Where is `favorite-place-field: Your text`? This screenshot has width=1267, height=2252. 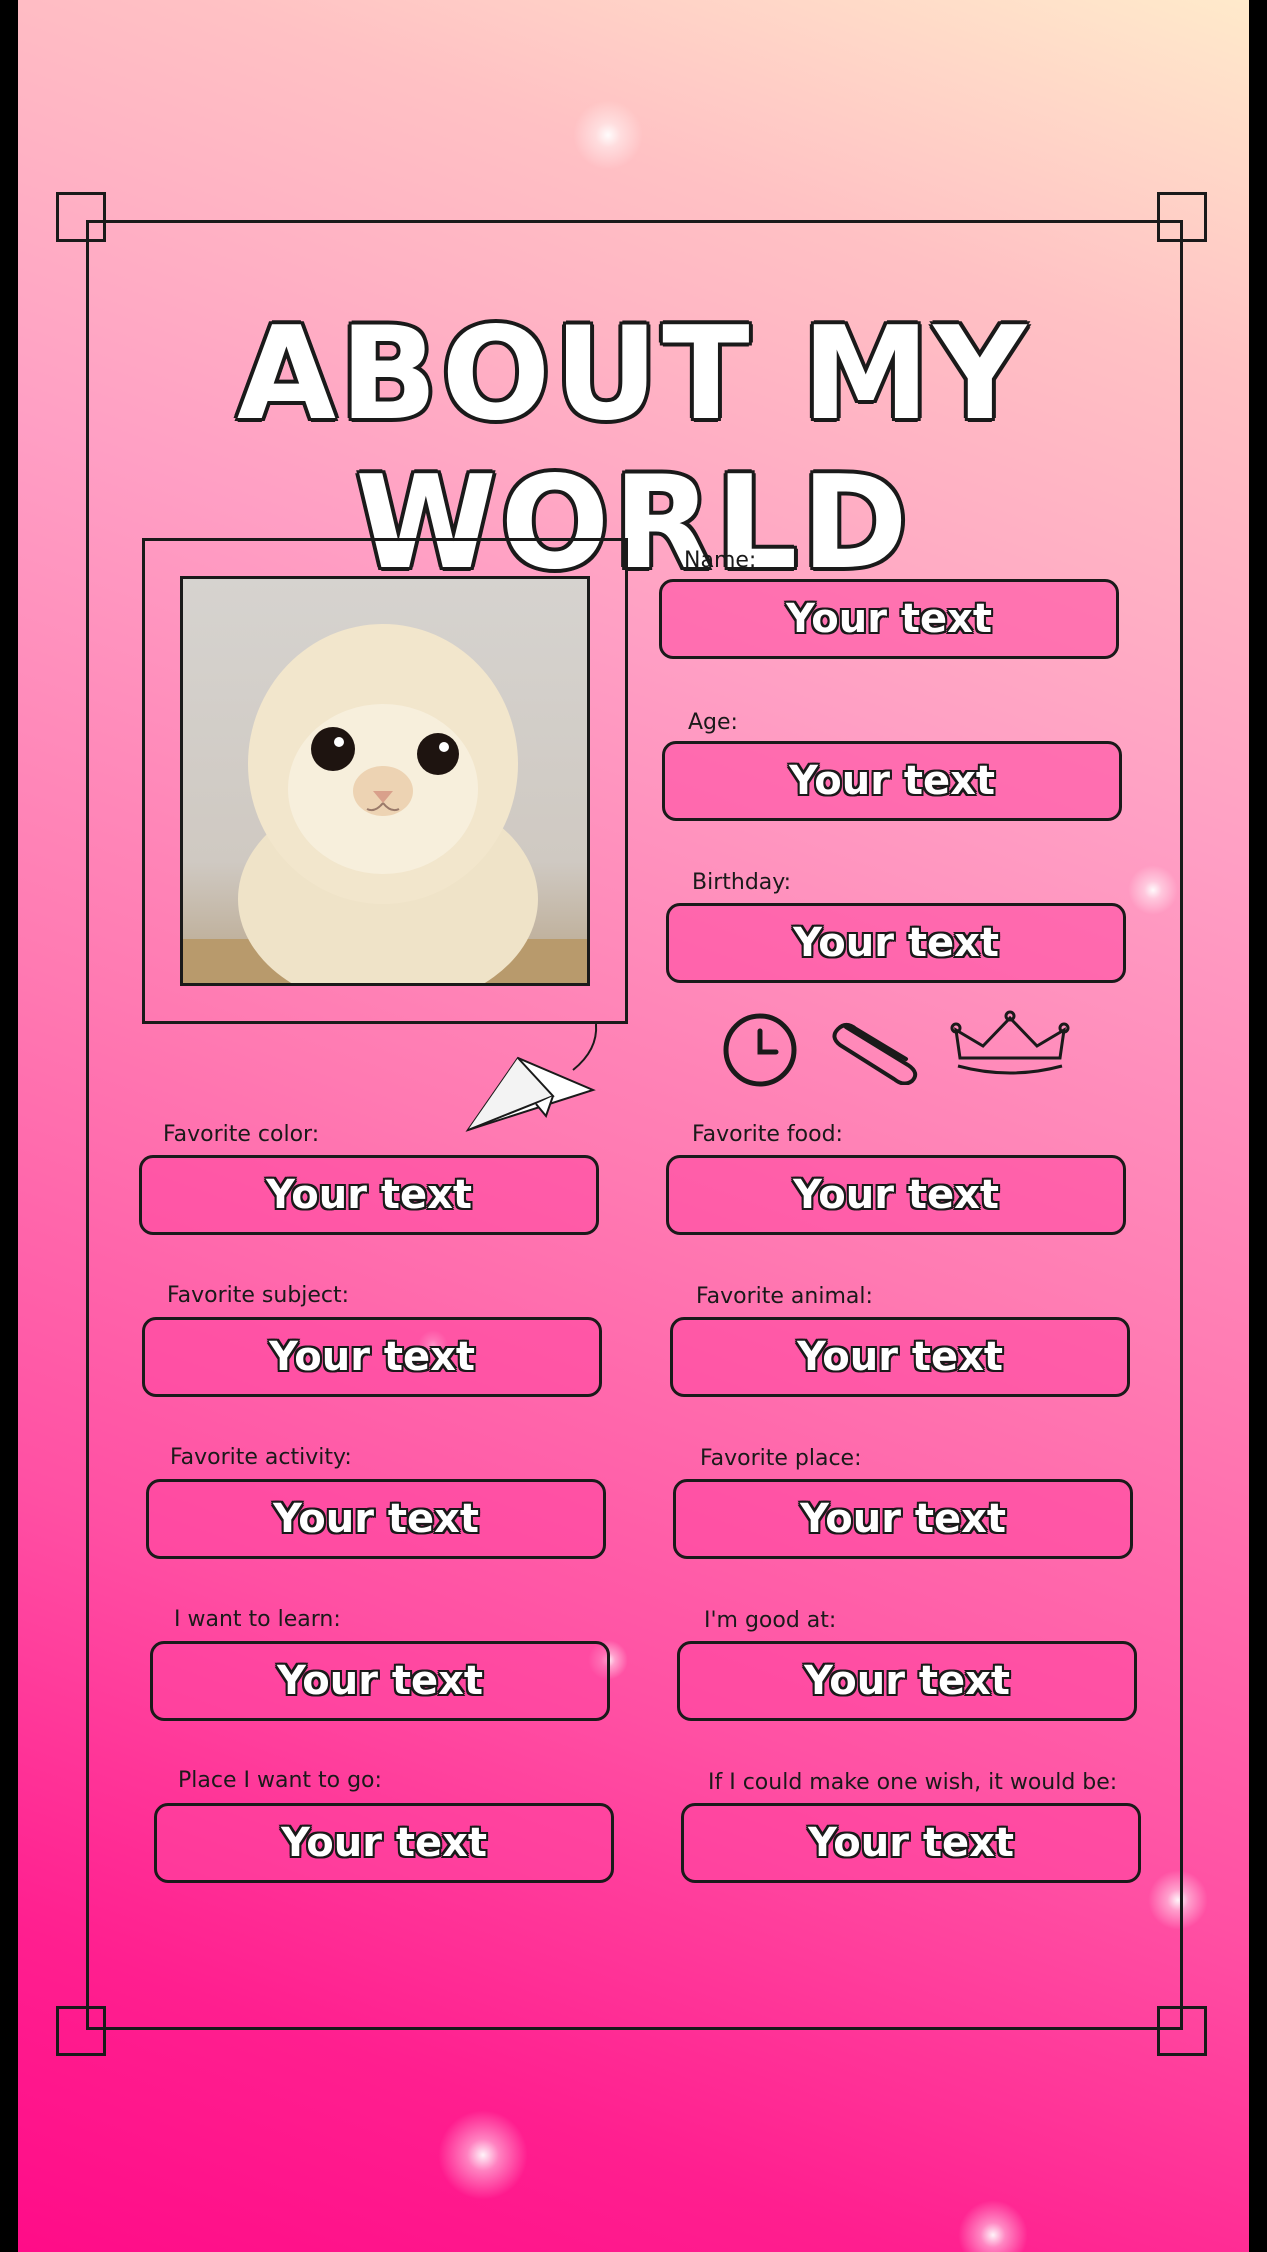 favorite-place-field: Your text is located at coordinates (903, 1519).